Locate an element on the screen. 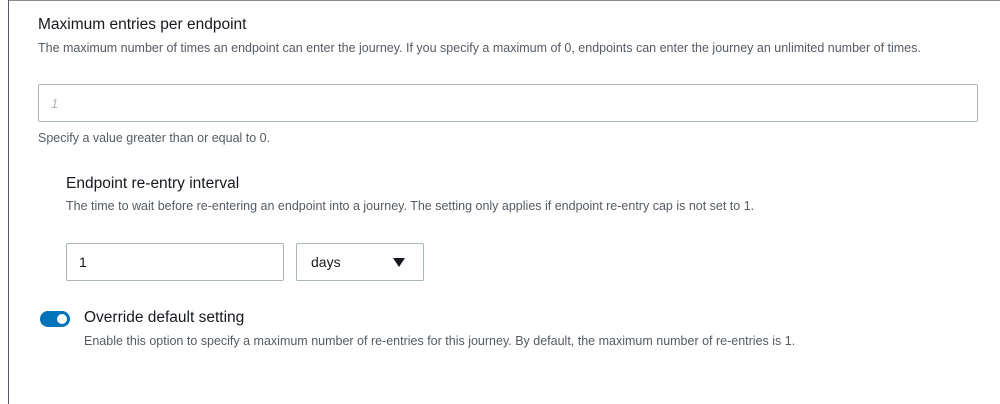  max-entries-input is located at coordinates (508, 103).